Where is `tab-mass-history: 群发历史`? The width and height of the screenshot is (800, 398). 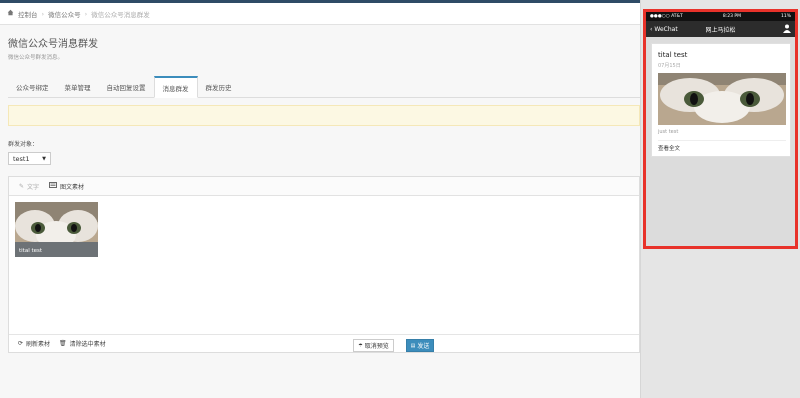 tab-mass-history: 群发历史 is located at coordinates (219, 87).